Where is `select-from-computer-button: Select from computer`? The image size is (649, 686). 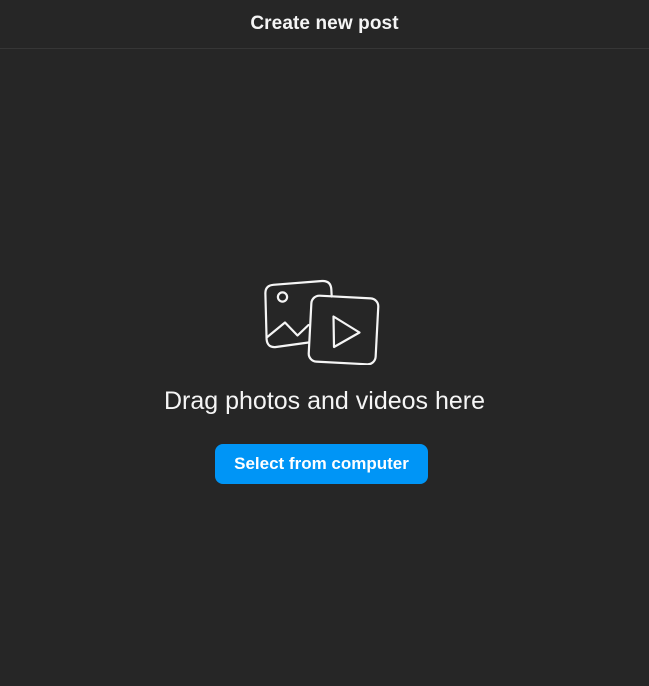 select-from-computer-button: Select from computer is located at coordinates (321, 464).